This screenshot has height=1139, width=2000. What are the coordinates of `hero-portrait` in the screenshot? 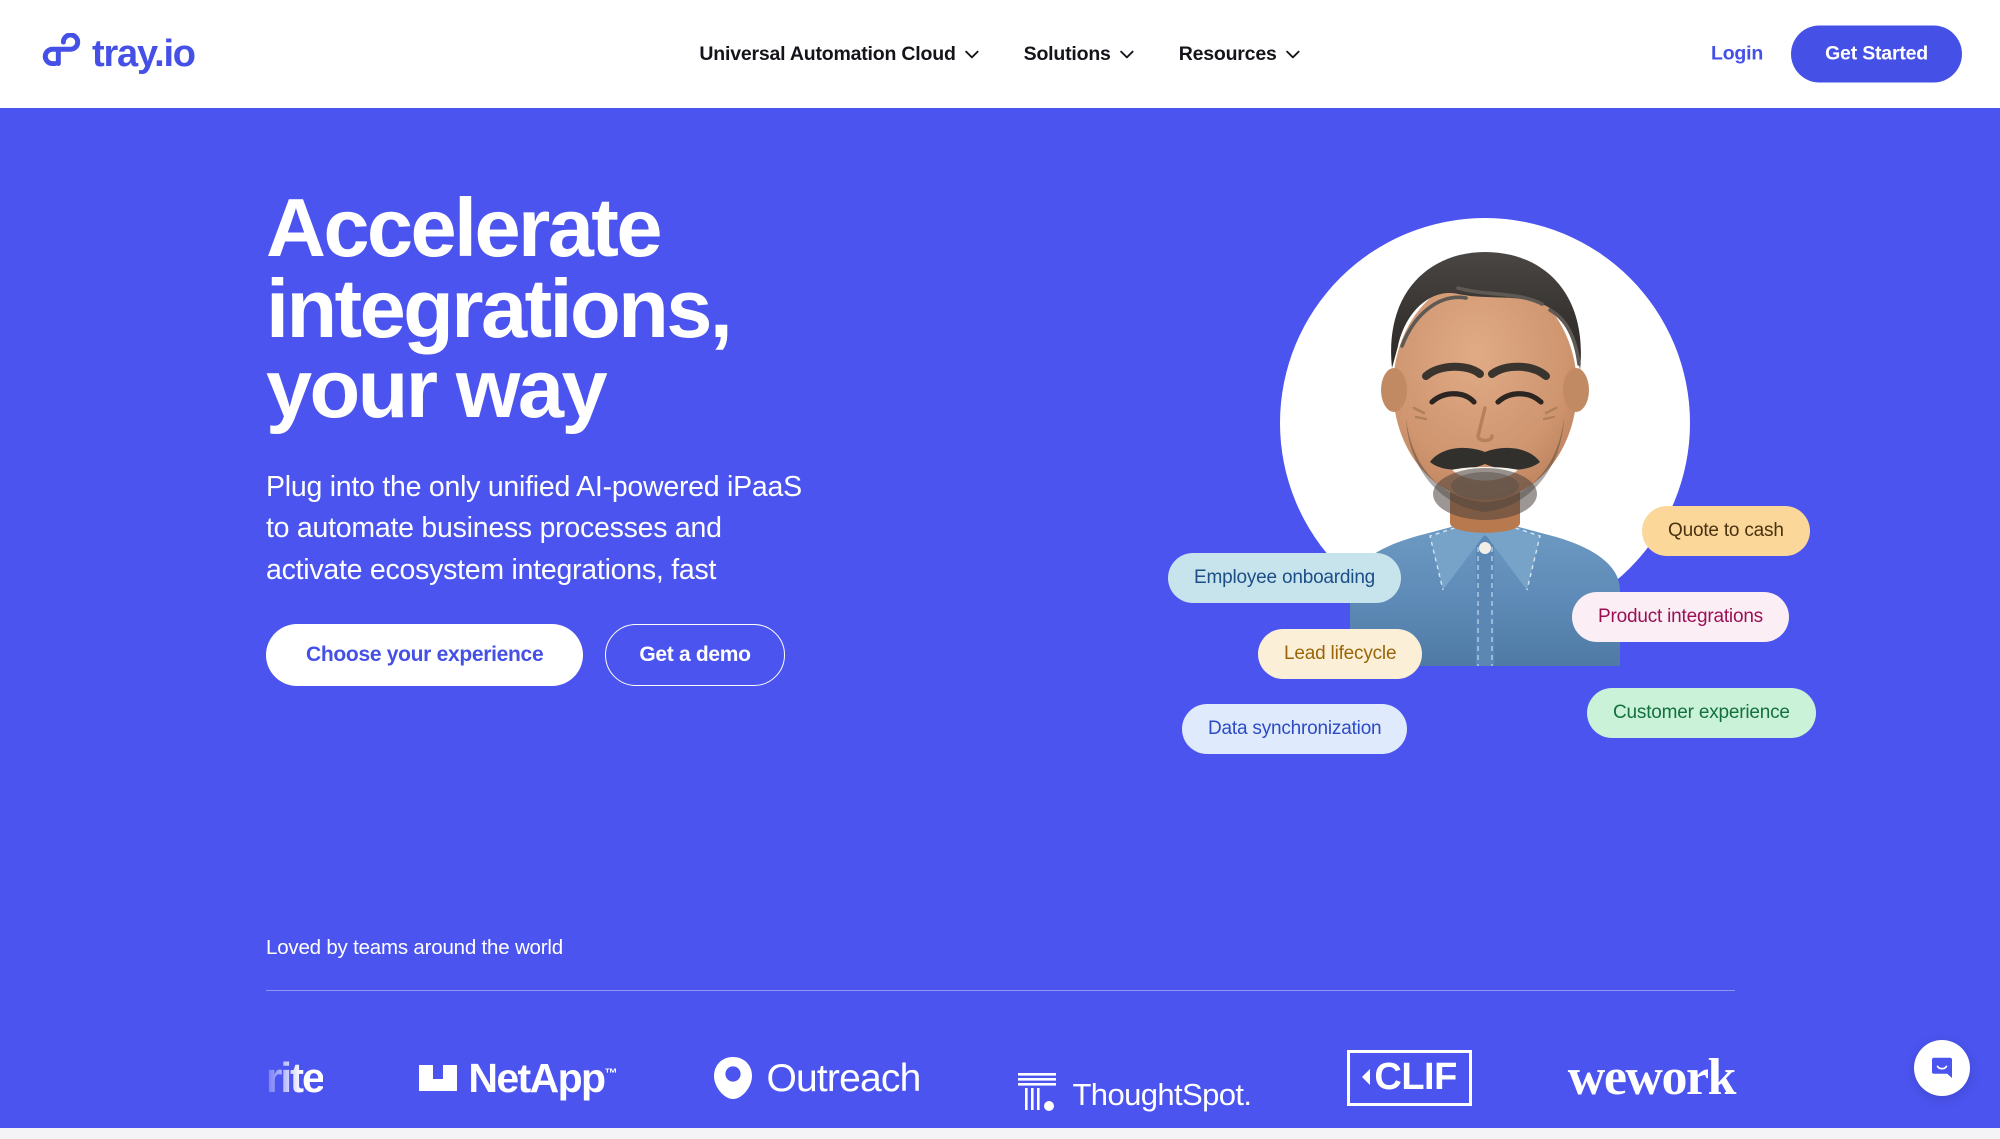 It's located at (1495, 483).